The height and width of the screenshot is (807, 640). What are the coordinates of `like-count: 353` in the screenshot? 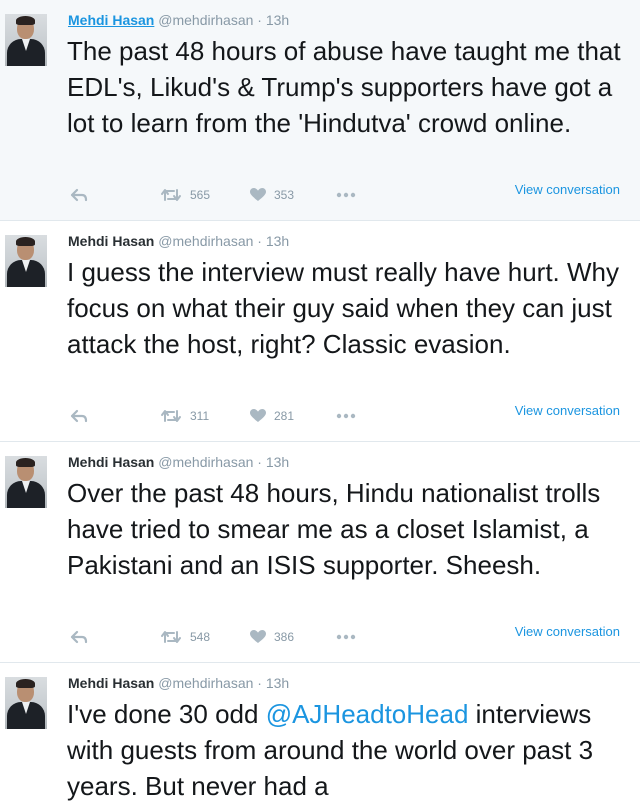 It's located at (284, 195).